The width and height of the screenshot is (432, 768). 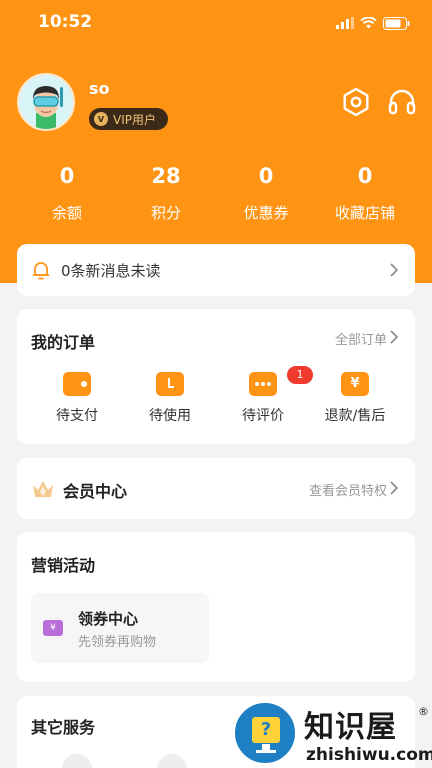 What do you see at coordinates (134, 119) in the screenshot?
I see `vip-label: VIP用户` at bounding box center [134, 119].